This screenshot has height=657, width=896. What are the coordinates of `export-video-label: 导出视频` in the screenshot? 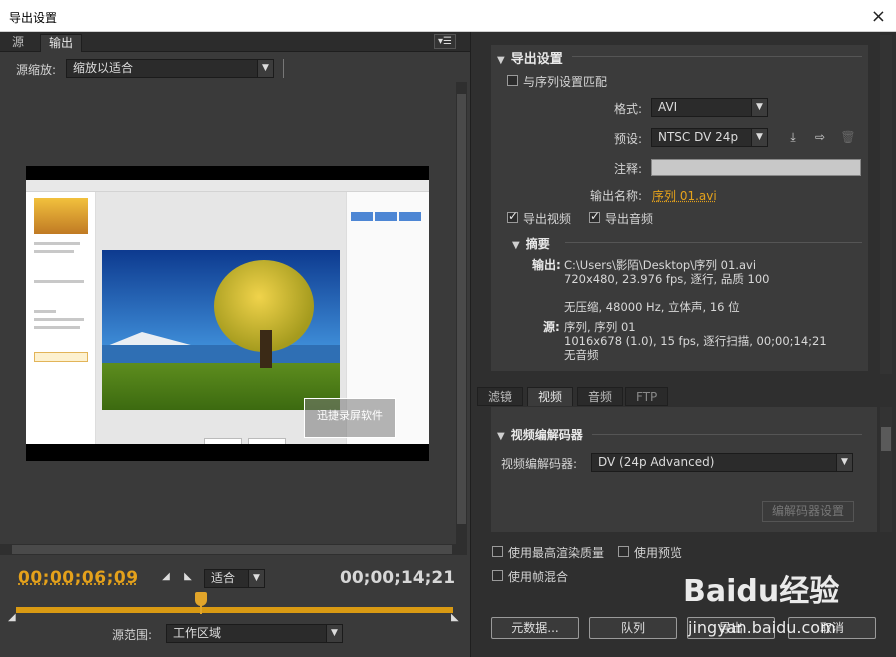 It's located at (547, 219).